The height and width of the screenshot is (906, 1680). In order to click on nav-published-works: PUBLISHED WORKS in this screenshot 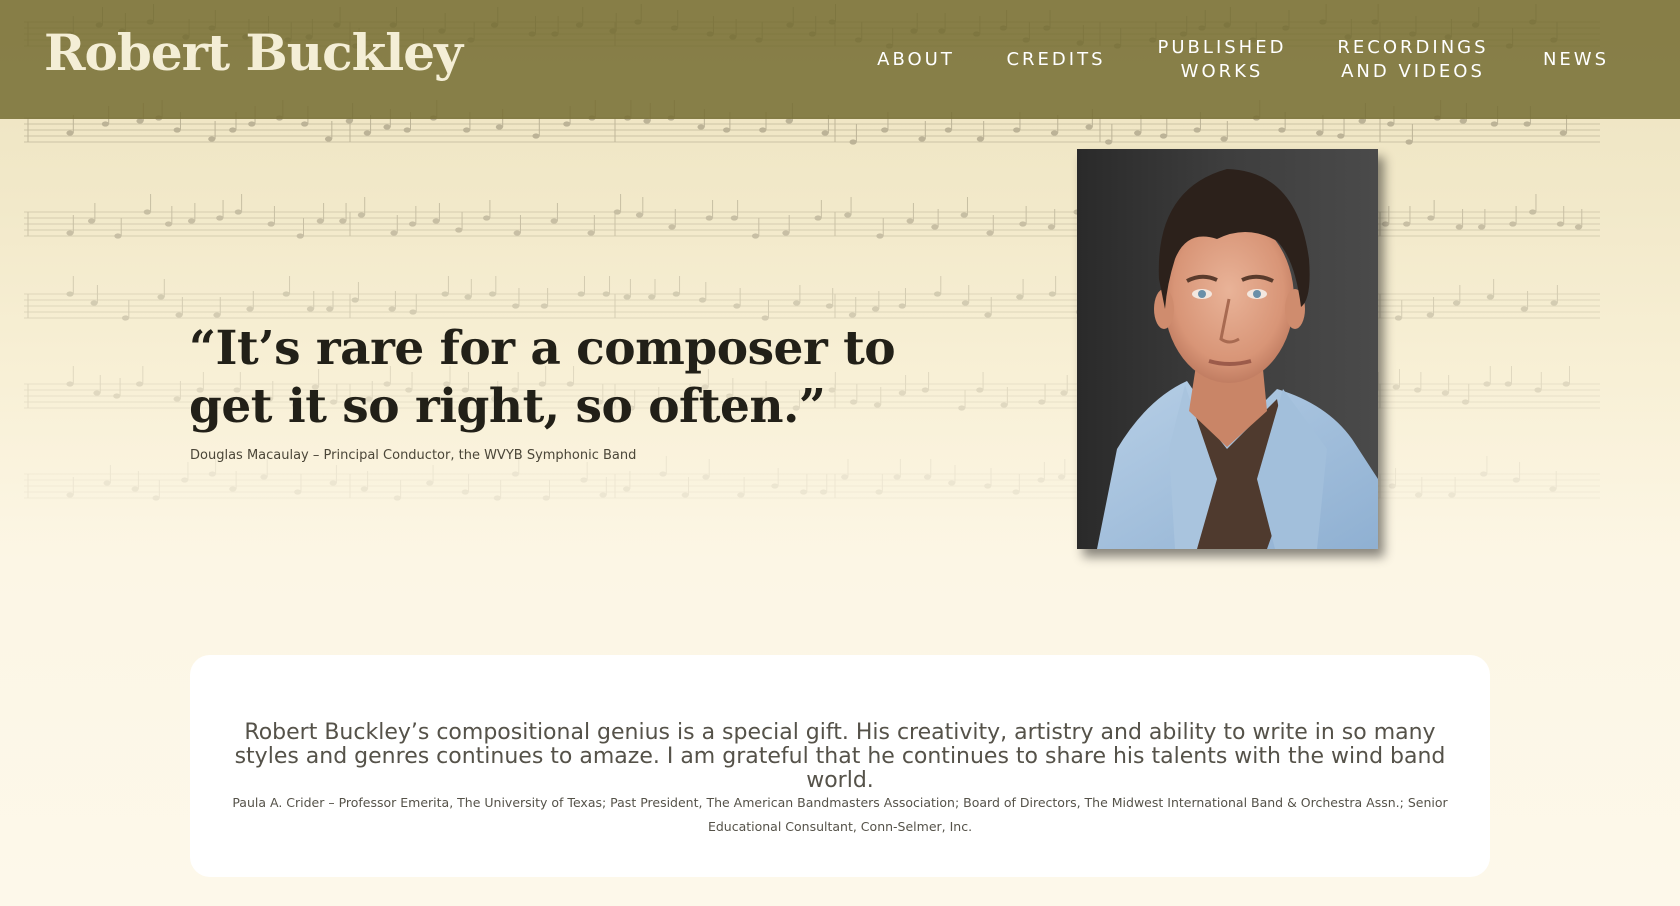, I will do `click(1222, 59)`.